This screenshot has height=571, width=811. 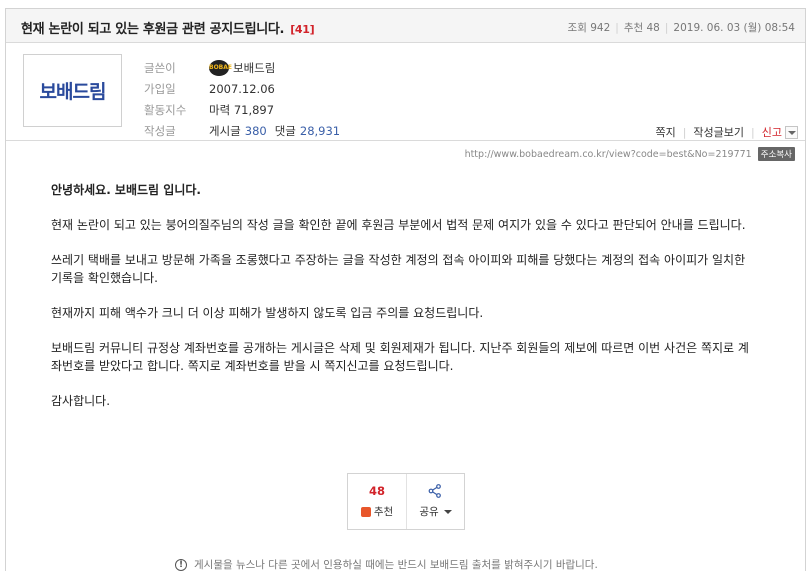 I want to click on posts-value: 게시글 380 댓글 28,931, so click(x=274, y=131).